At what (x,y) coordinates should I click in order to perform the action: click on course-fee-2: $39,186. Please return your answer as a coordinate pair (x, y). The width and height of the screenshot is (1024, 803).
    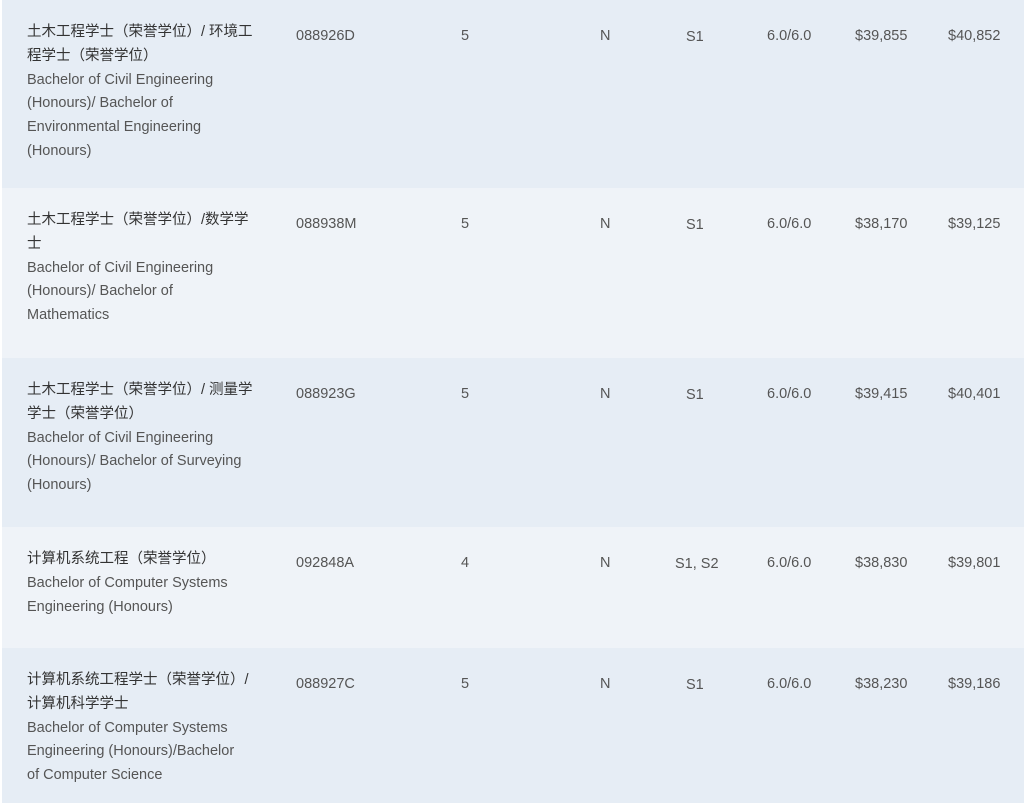
    Looking at the image, I should click on (974, 684).